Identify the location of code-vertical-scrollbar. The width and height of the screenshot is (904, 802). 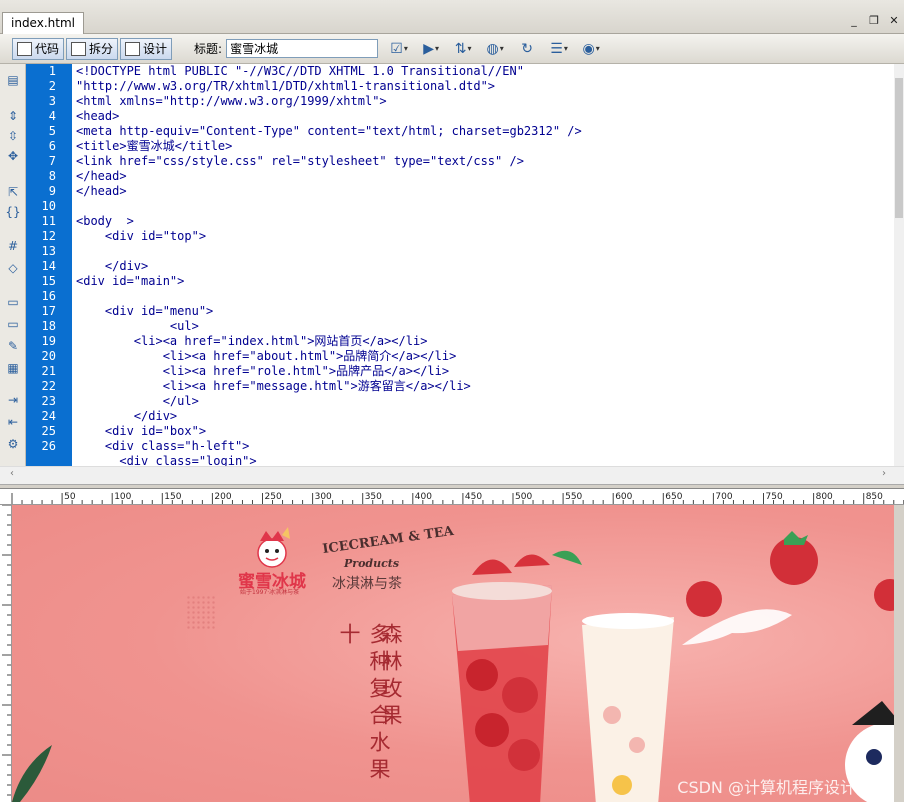
(899, 265).